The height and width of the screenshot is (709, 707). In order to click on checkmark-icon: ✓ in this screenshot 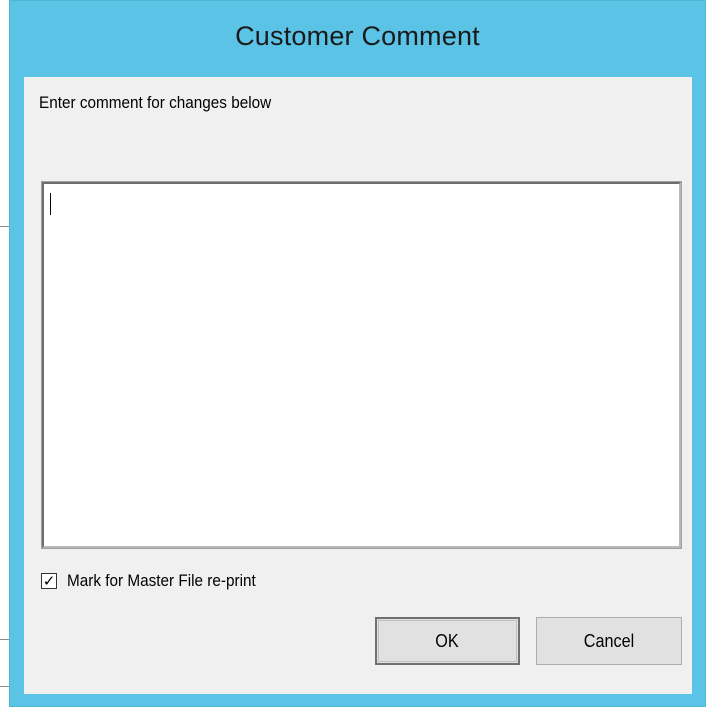, I will do `click(49, 581)`.